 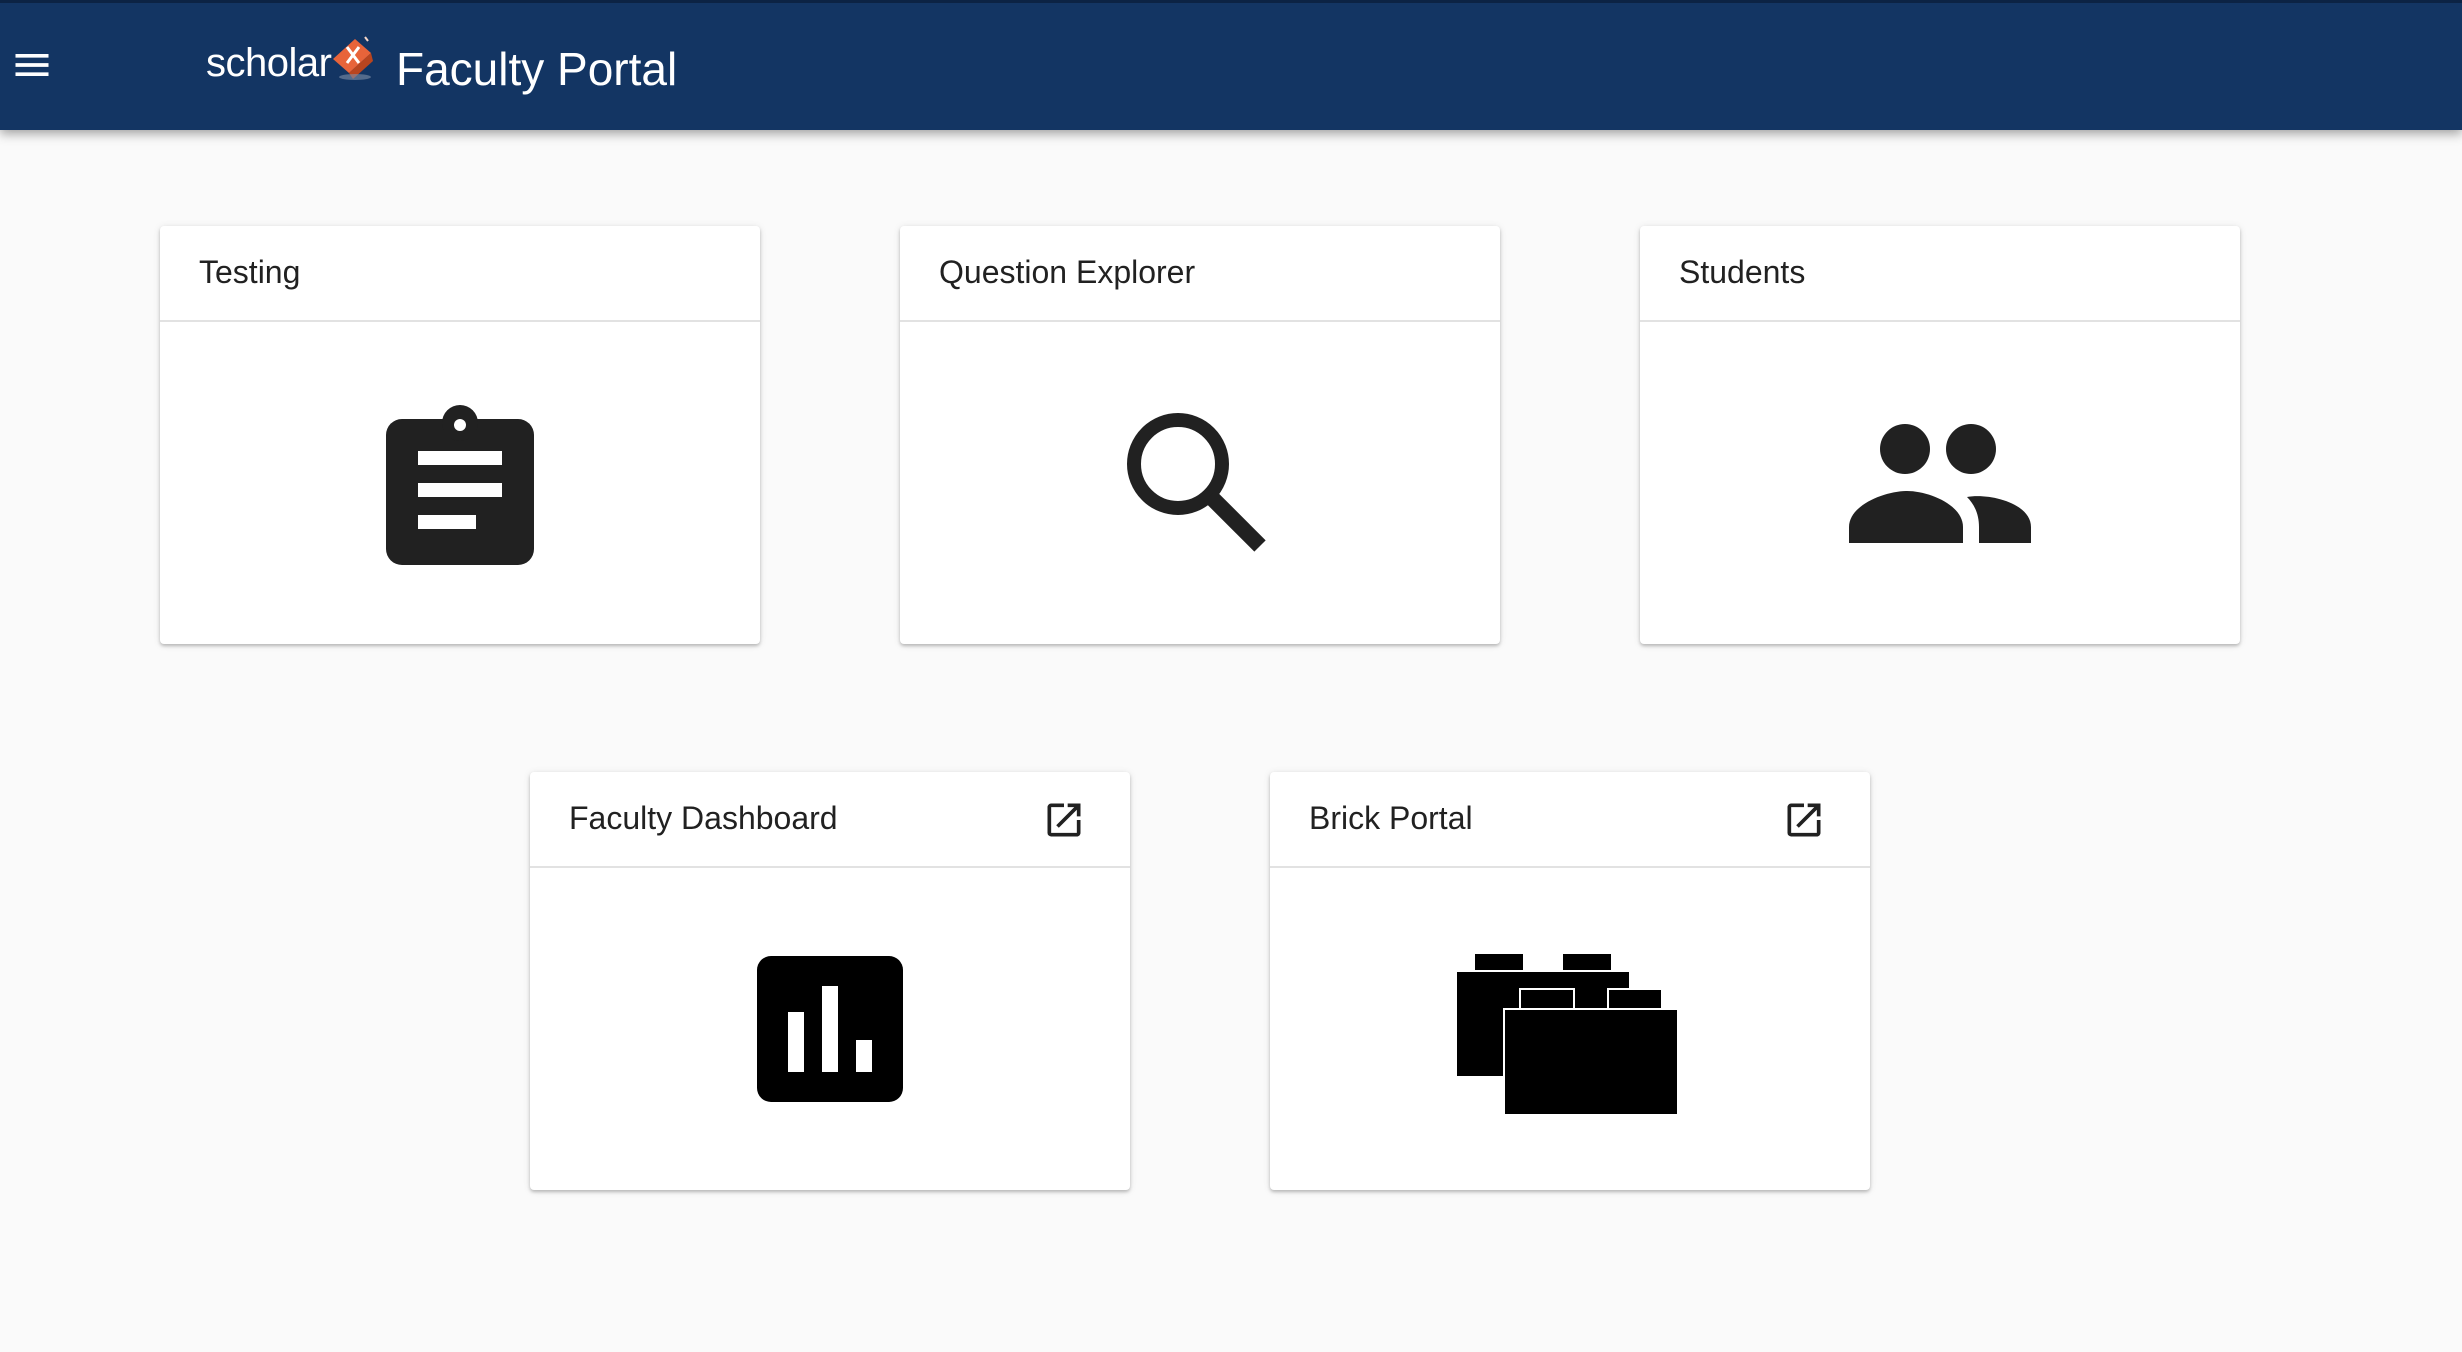 What do you see at coordinates (1570, 820) in the screenshot?
I see `card-header: Brick Portal` at bounding box center [1570, 820].